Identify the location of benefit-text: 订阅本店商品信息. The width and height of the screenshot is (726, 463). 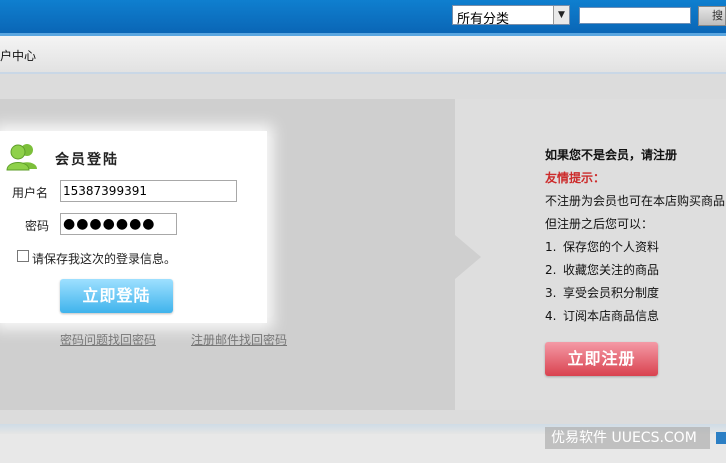
(611, 316).